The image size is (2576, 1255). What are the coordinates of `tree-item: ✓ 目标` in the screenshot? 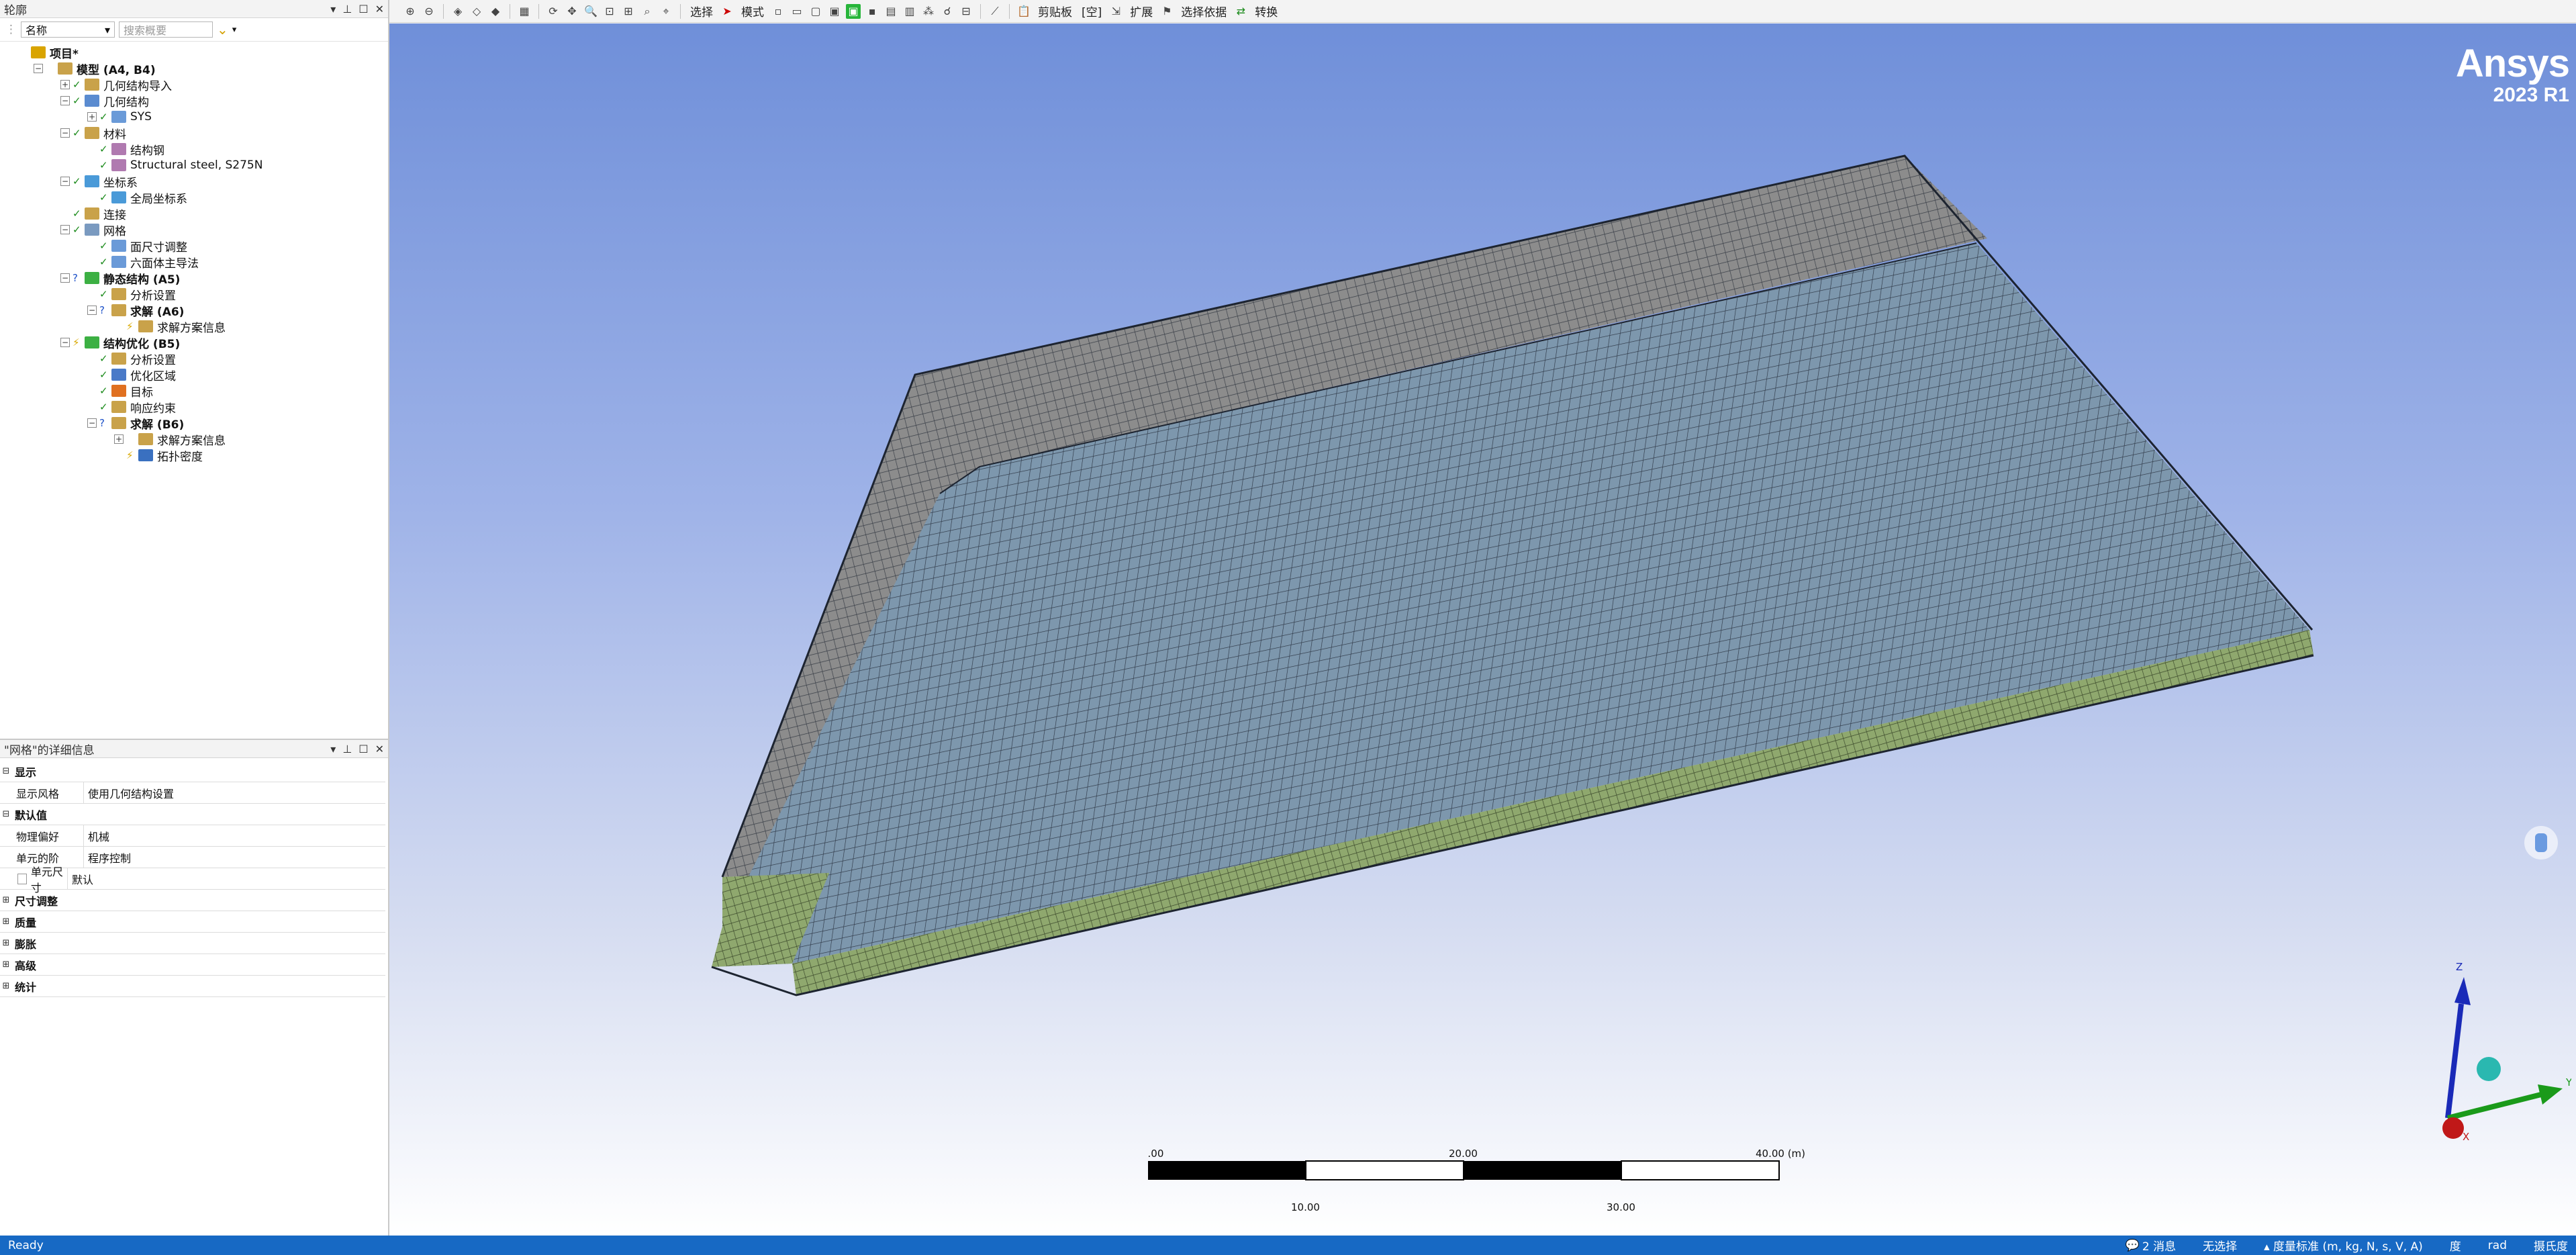 It's located at (194, 392).